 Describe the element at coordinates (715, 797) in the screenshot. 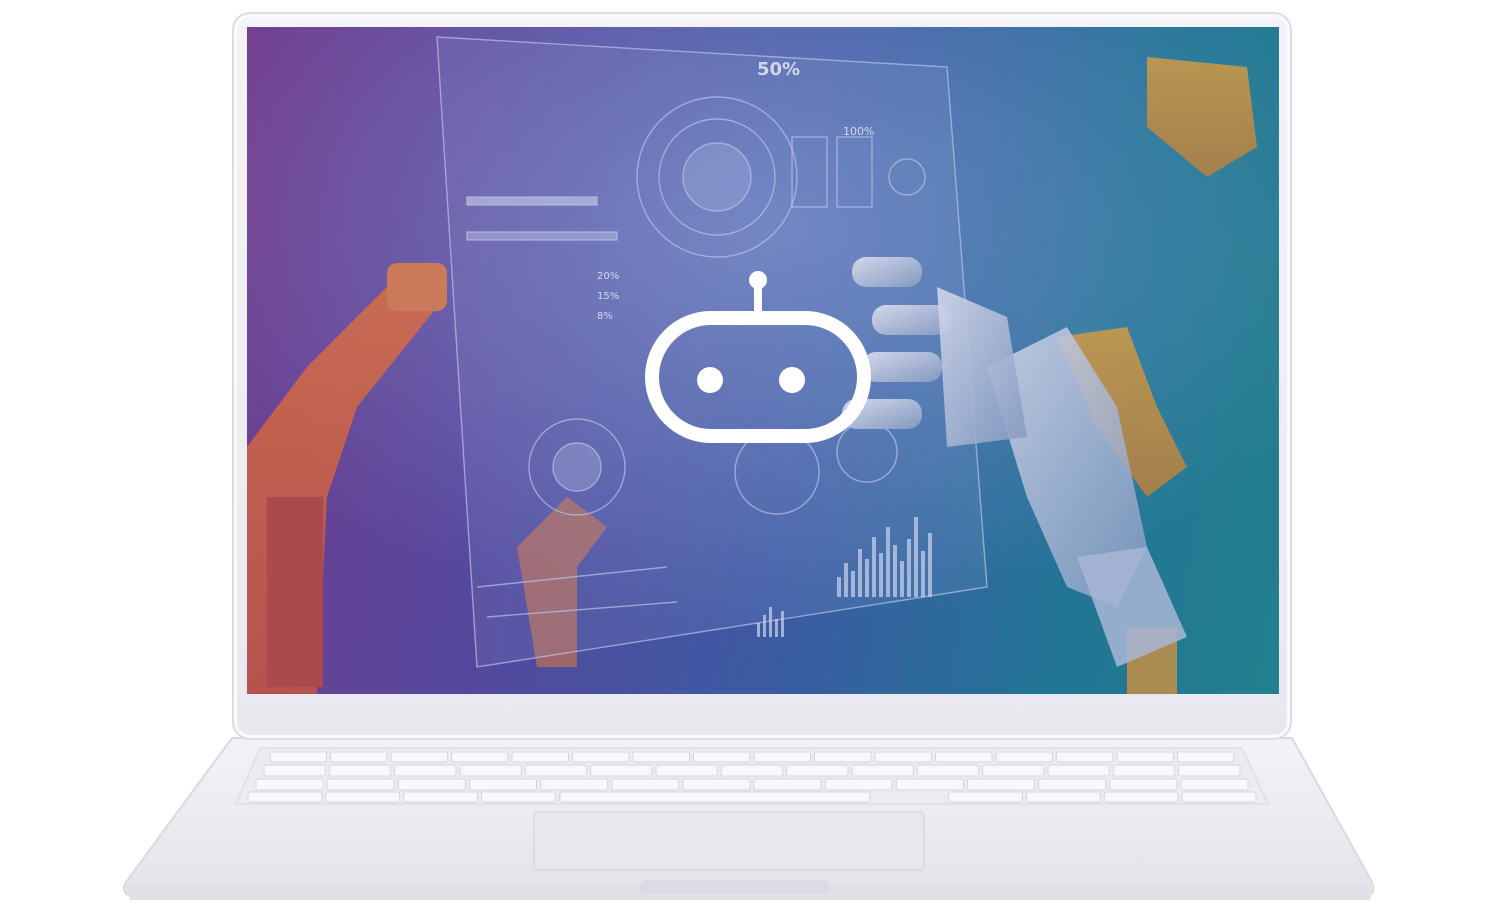

I see `spacebar-key` at that location.